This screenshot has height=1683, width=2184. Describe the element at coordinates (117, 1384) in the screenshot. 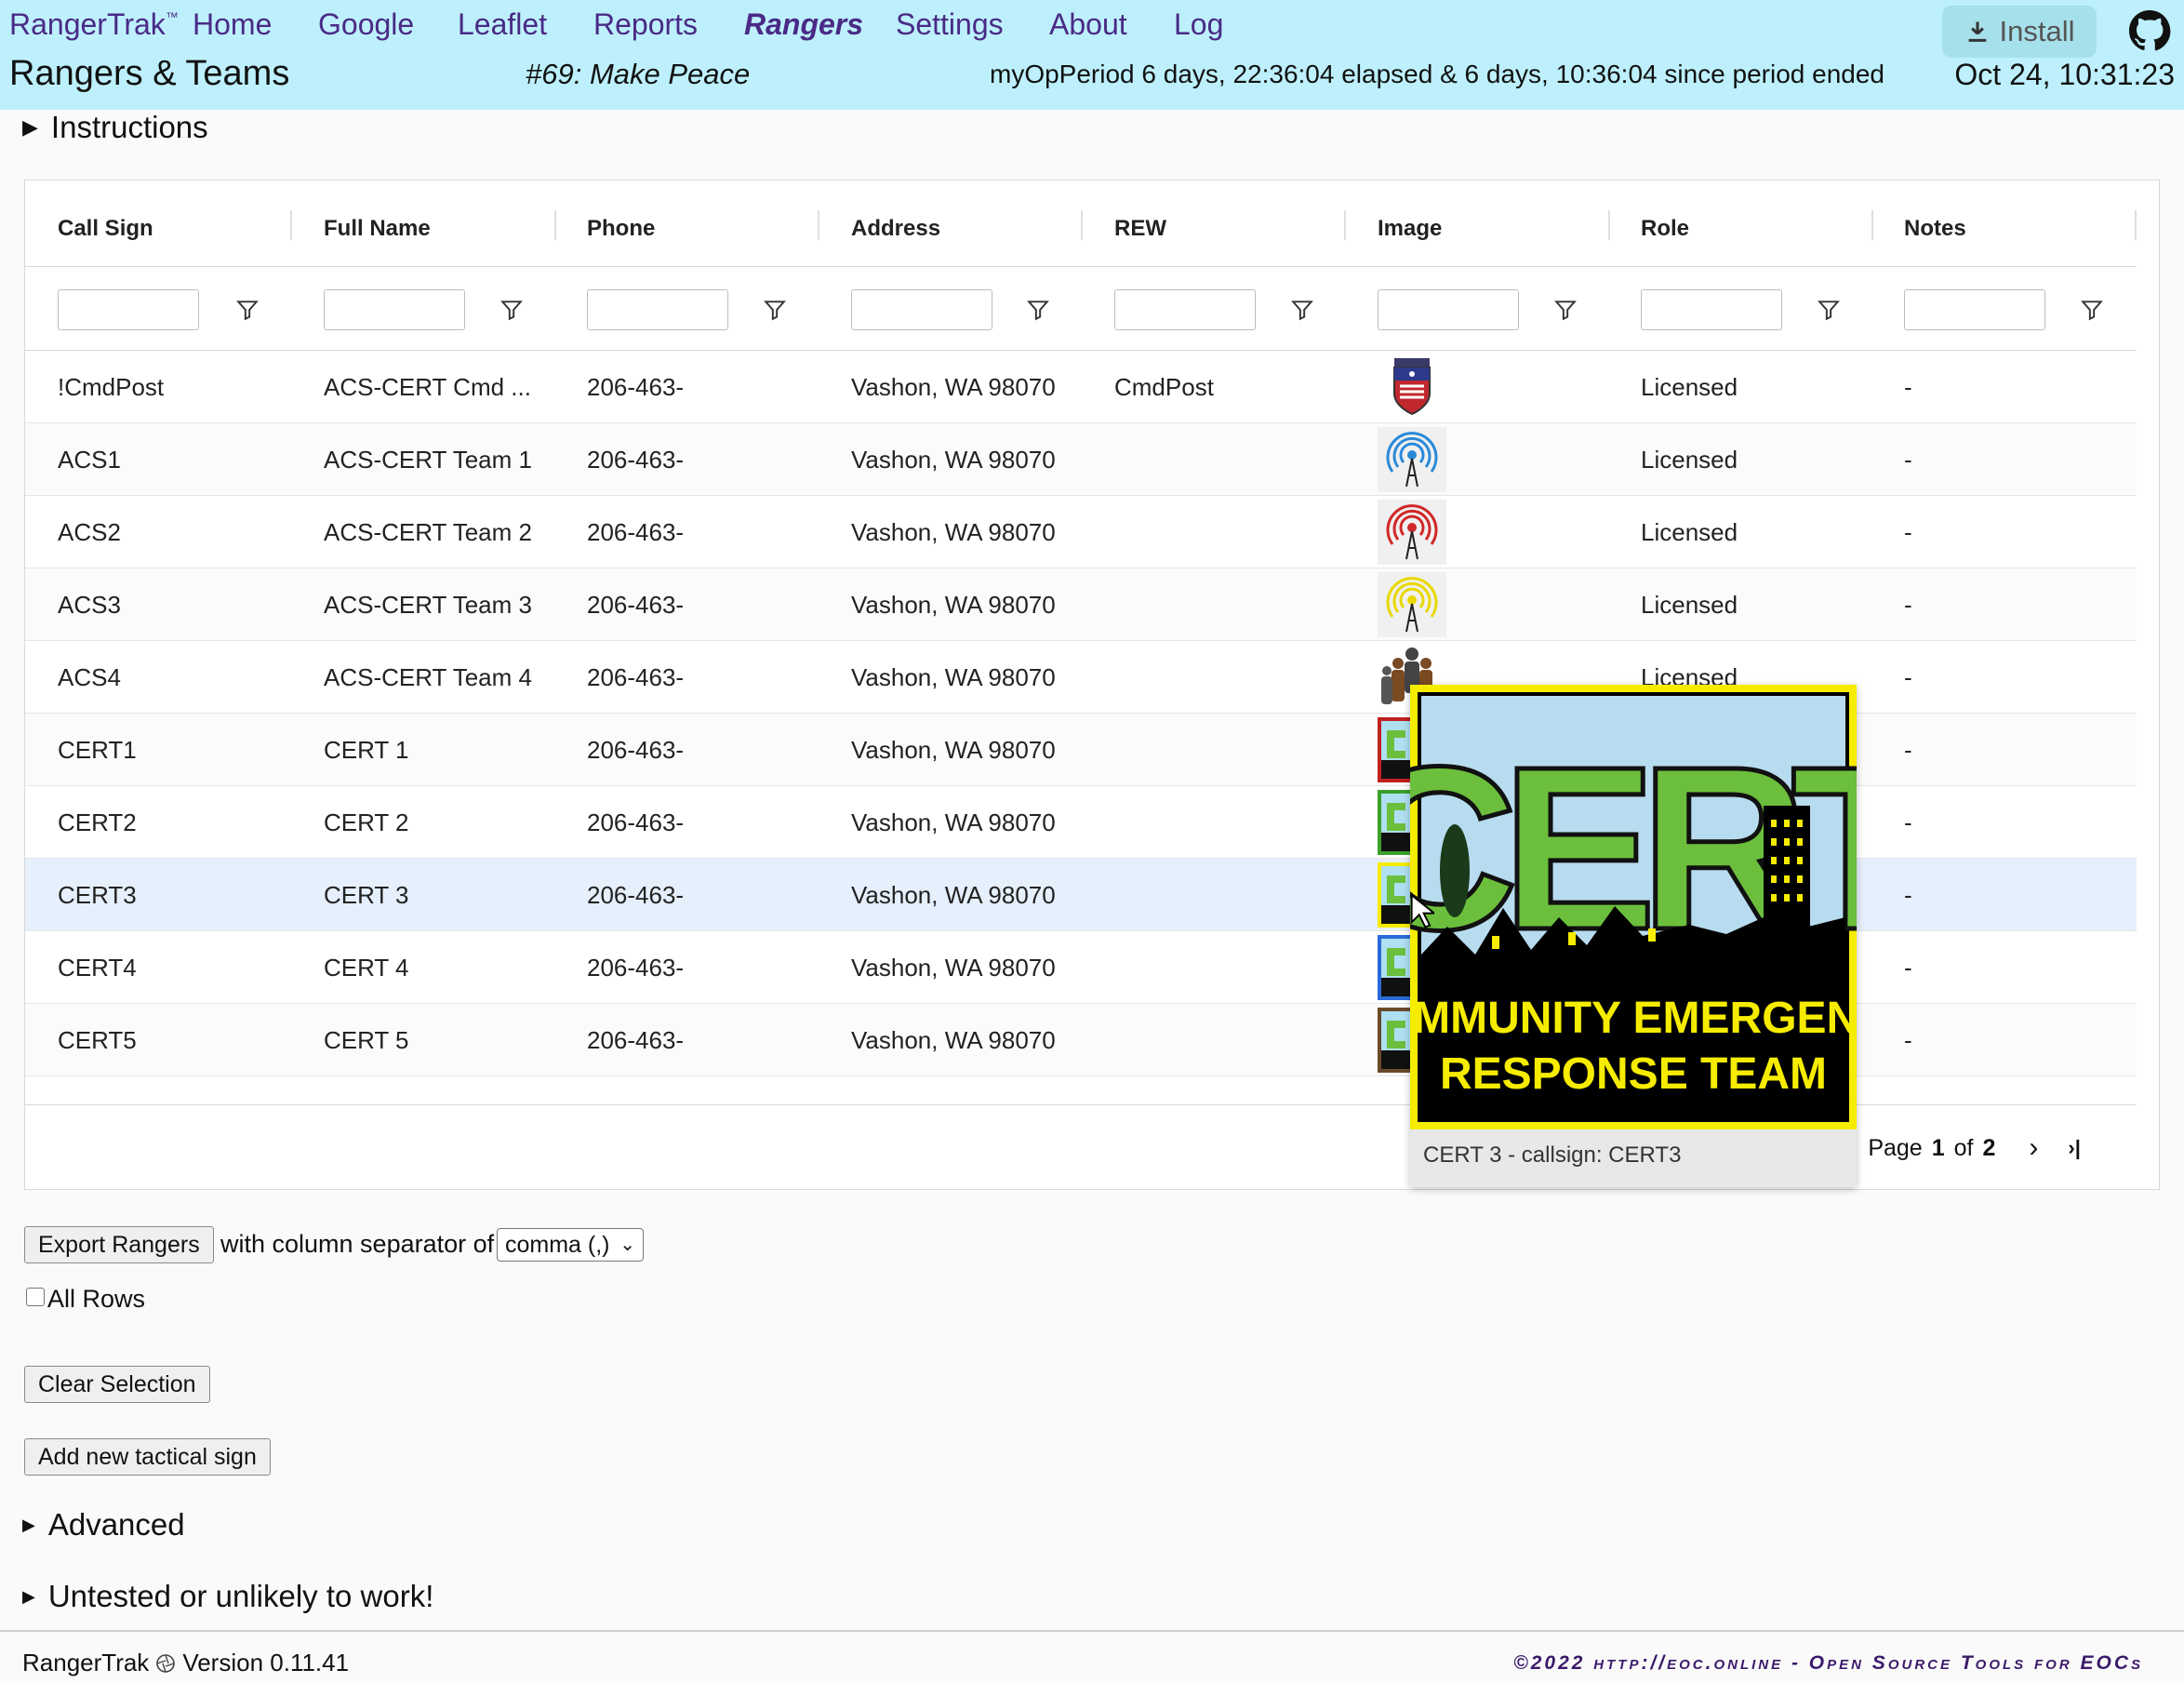

I see `clear-selection-button: Clear Selection` at that location.